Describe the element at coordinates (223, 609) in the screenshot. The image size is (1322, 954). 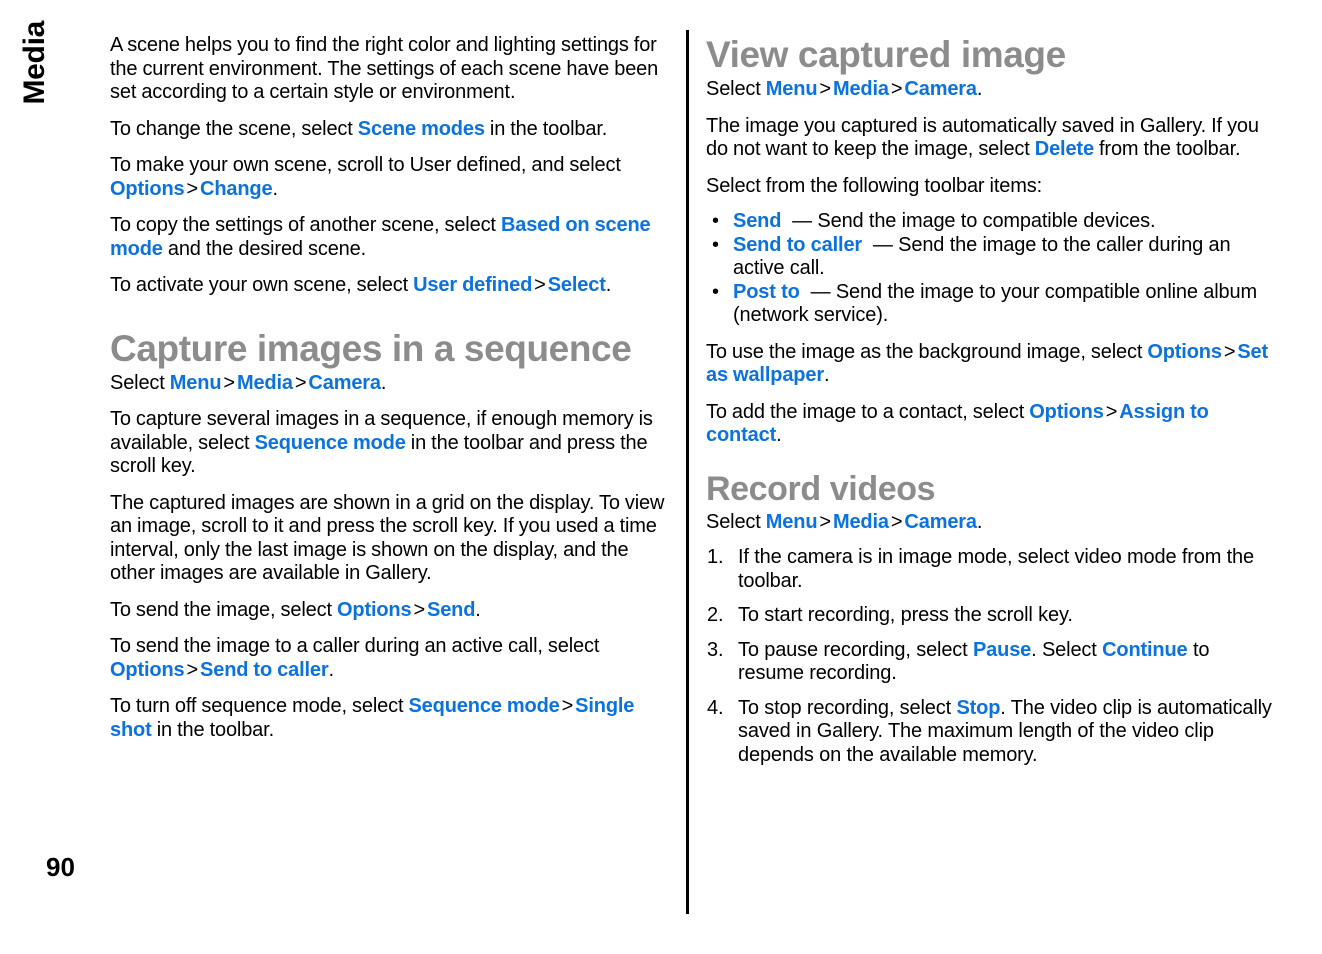
I see `text-before: To send the image, select` at that location.